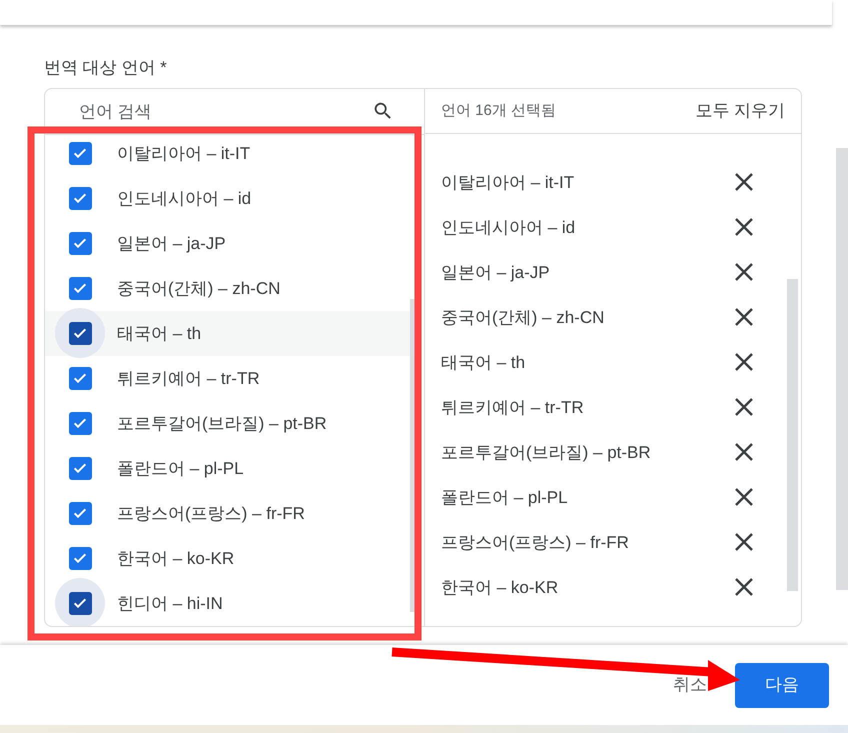 The image size is (848, 733). Describe the element at coordinates (222, 423) in the screenshot. I see `language-label: 포르투갈어(브라질) – pt-BR` at that location.